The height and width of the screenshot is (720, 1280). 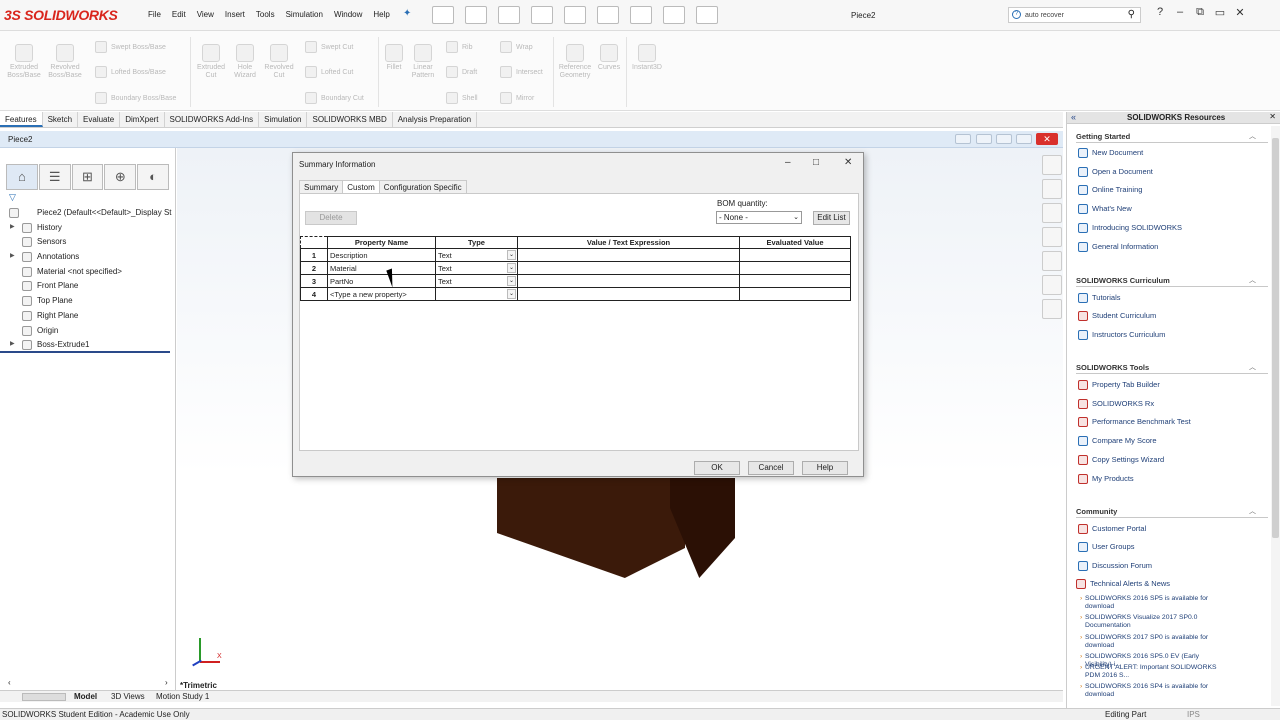 What do you see at coordinates (1115, 172) in the screenshot?
I see `link-open-document: Open a Document` at bounding box center [1115, 172].